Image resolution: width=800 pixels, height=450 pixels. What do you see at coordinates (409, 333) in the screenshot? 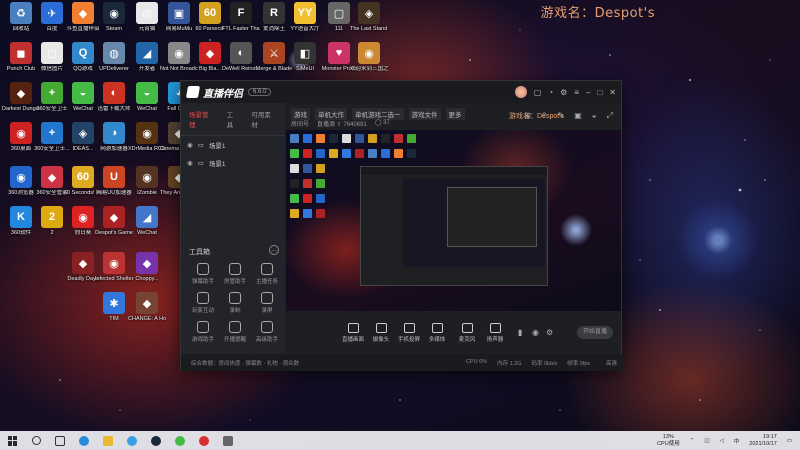
I see `source-control-button: 手机投屏` at bounding box center [409, 333].